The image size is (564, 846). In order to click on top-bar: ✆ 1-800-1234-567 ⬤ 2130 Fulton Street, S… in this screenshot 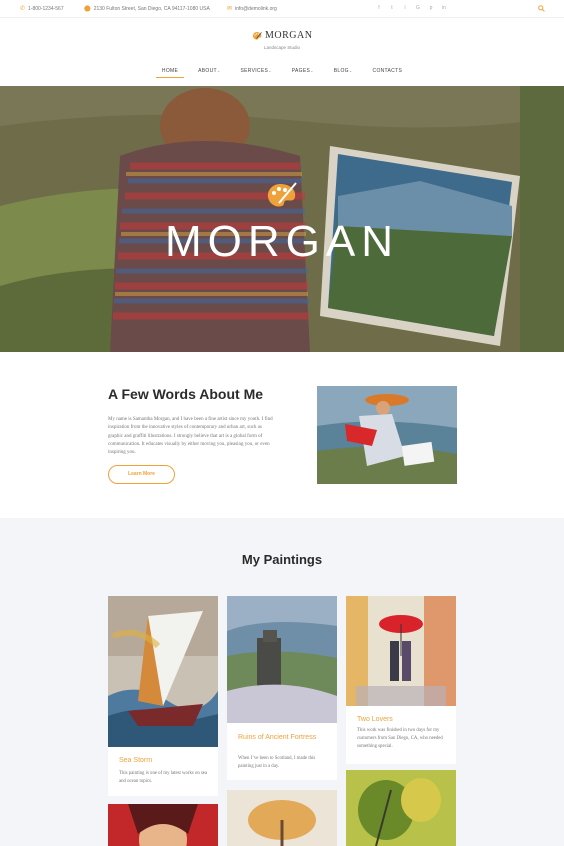, I will do `click(282, 9)`.